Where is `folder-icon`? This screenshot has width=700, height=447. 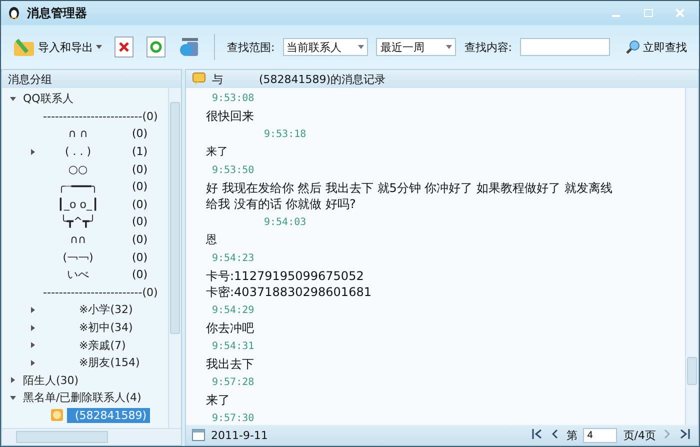
folder-icon is located at coordinates (24, 47).